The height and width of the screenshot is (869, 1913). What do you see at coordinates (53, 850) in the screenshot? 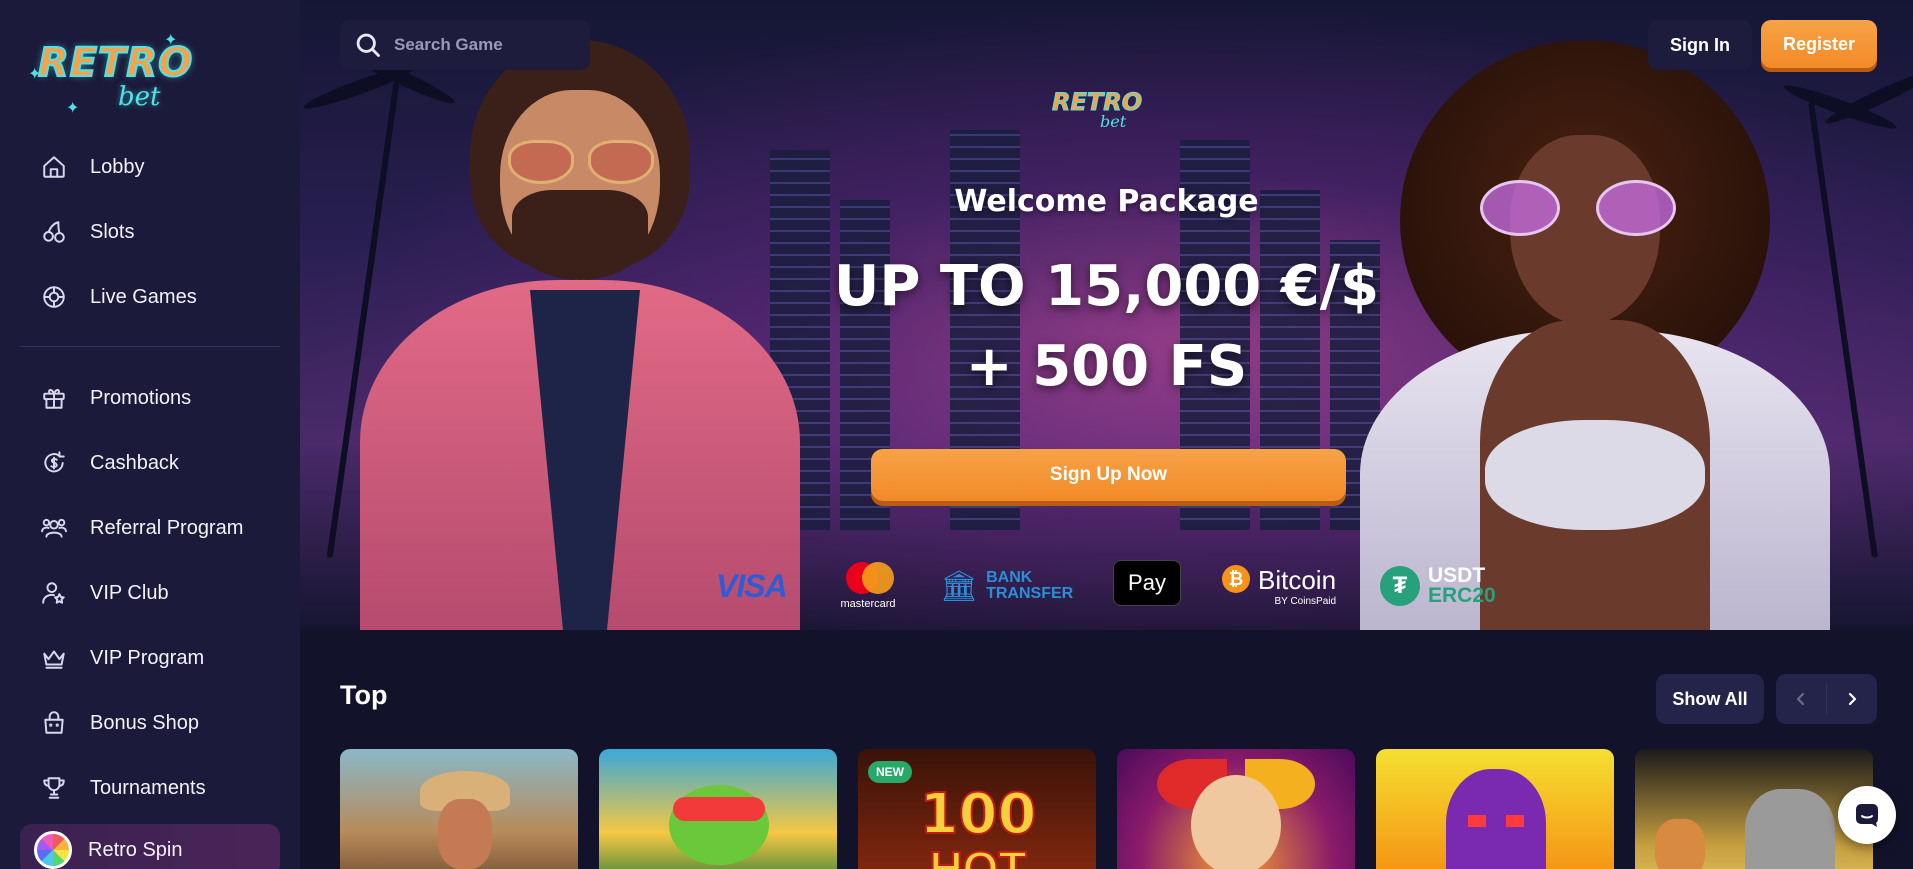
I see `spin-wheel-icon` at bounding box center [53, 850].